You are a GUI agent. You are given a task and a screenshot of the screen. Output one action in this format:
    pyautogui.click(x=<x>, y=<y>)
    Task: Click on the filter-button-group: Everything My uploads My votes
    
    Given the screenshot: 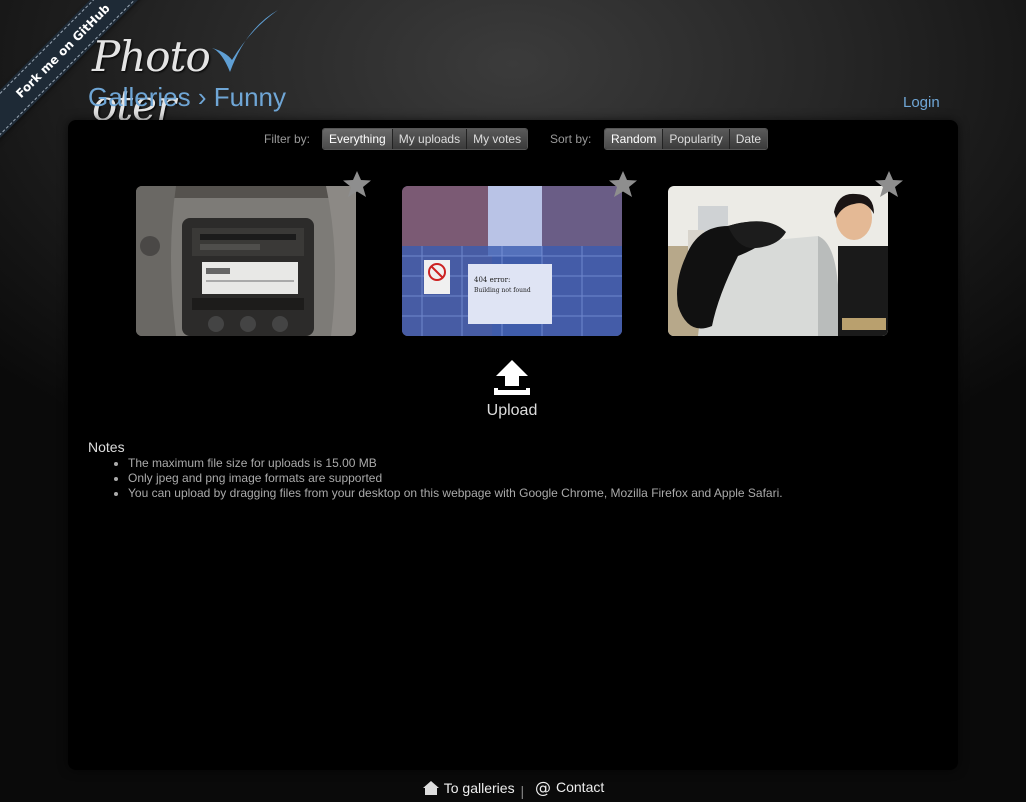 What is the action you would take?
    pyautogui.click(x=425, y=139)
    